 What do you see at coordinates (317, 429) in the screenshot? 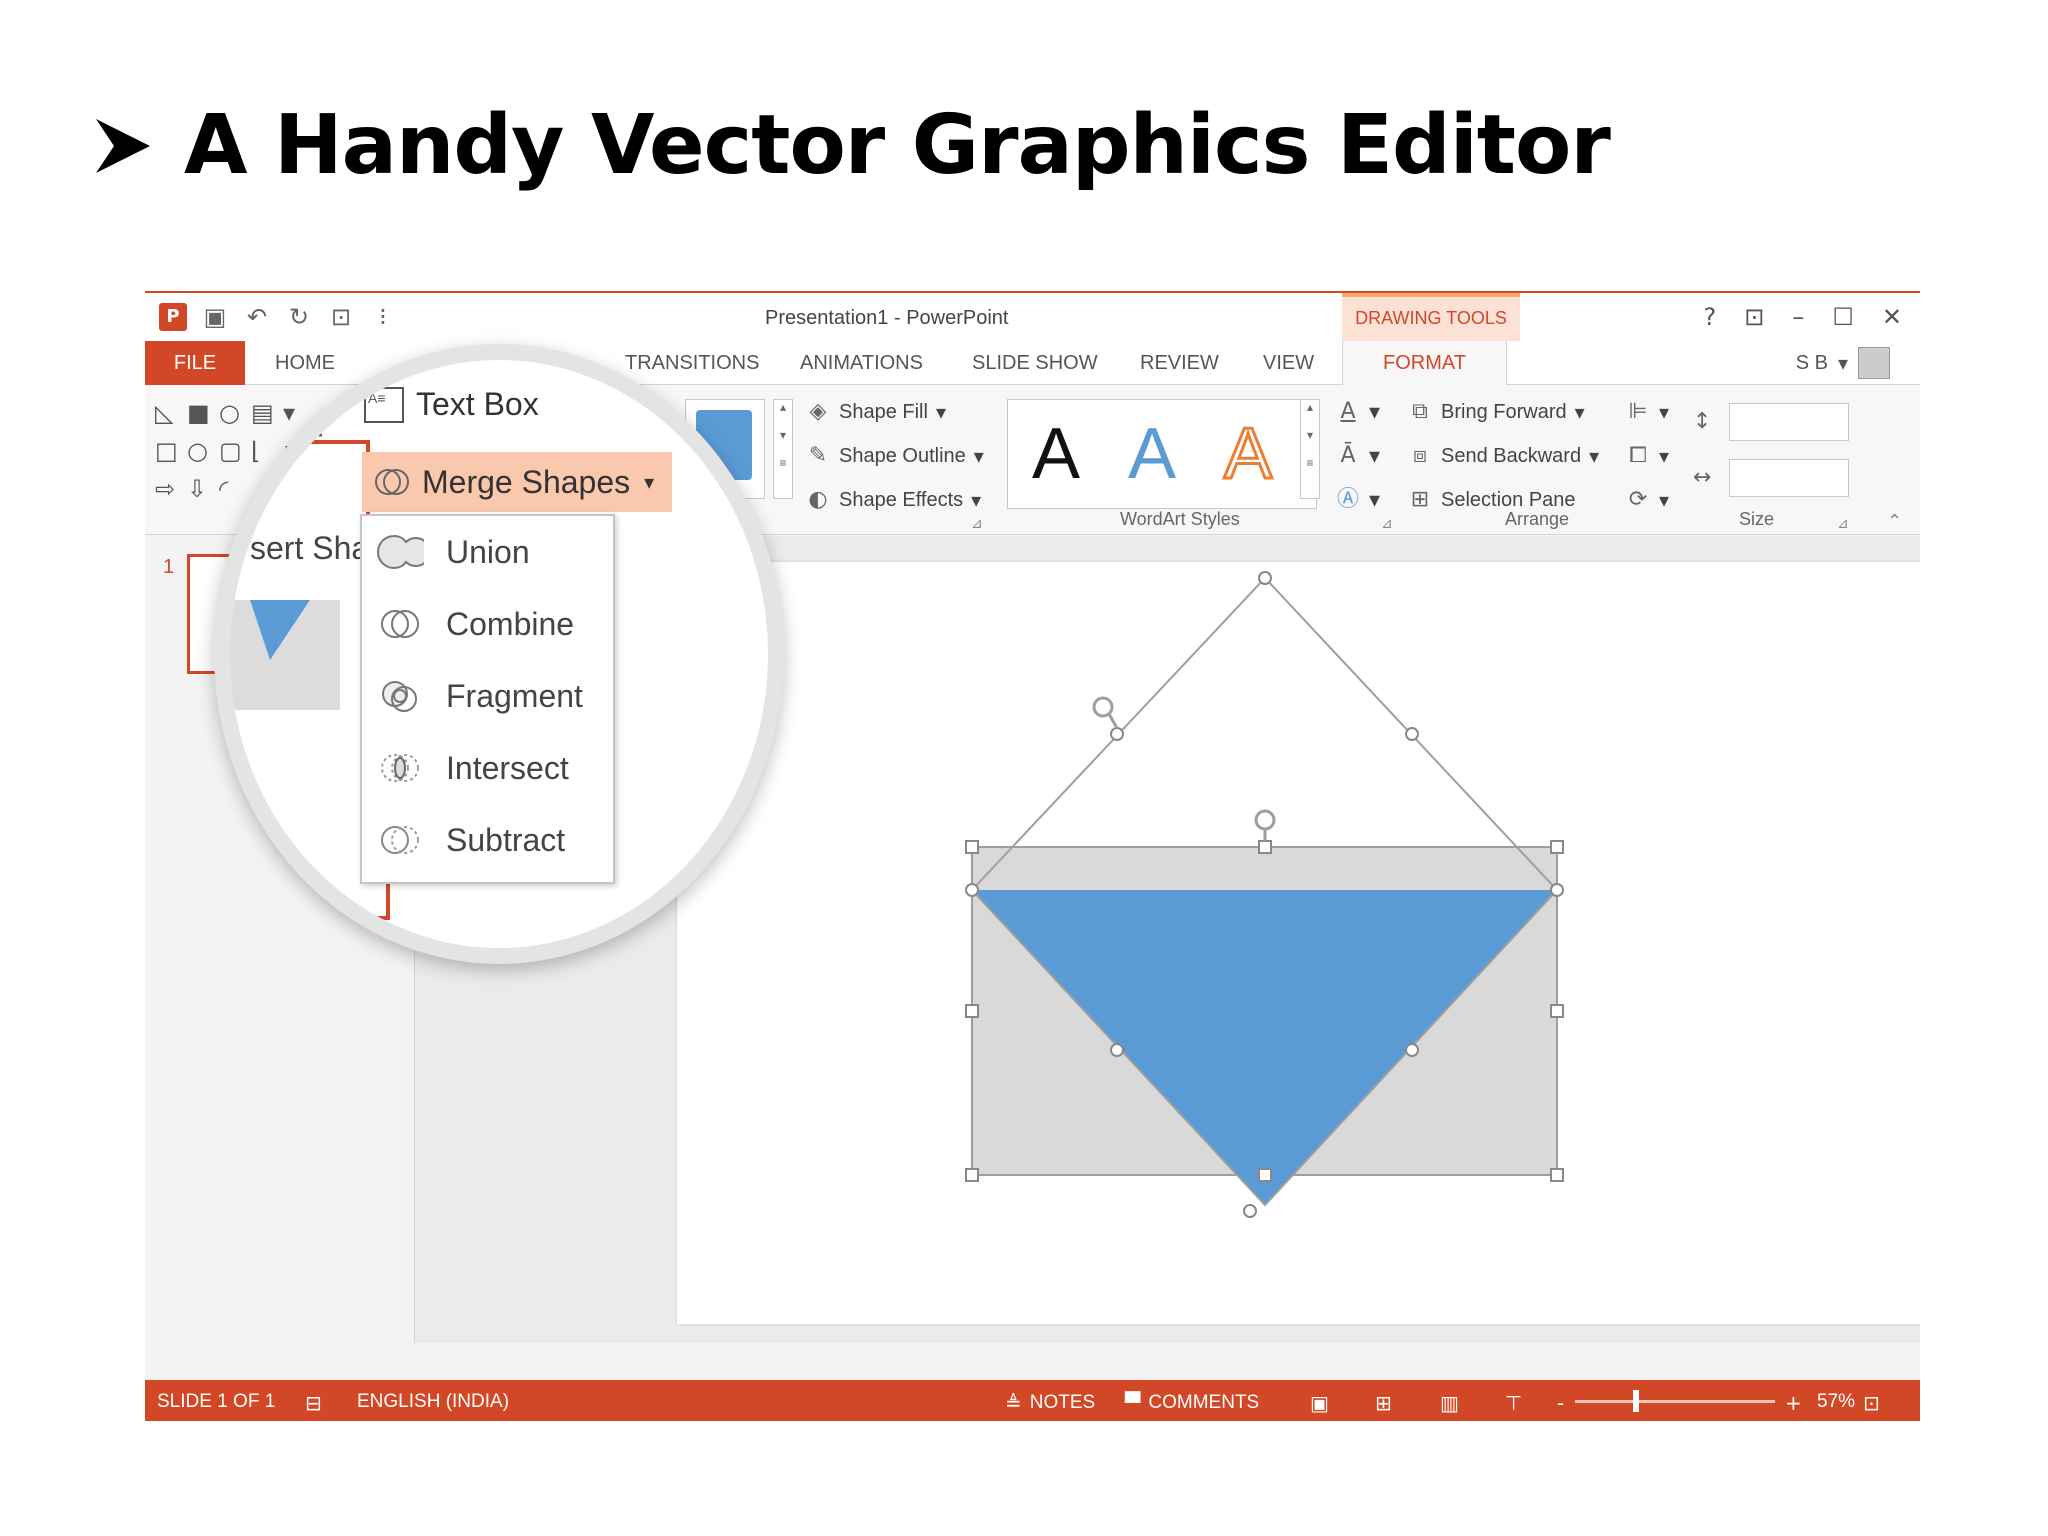
I see `gallery-expand-icon: ≡` at bounding box center [317, 429].